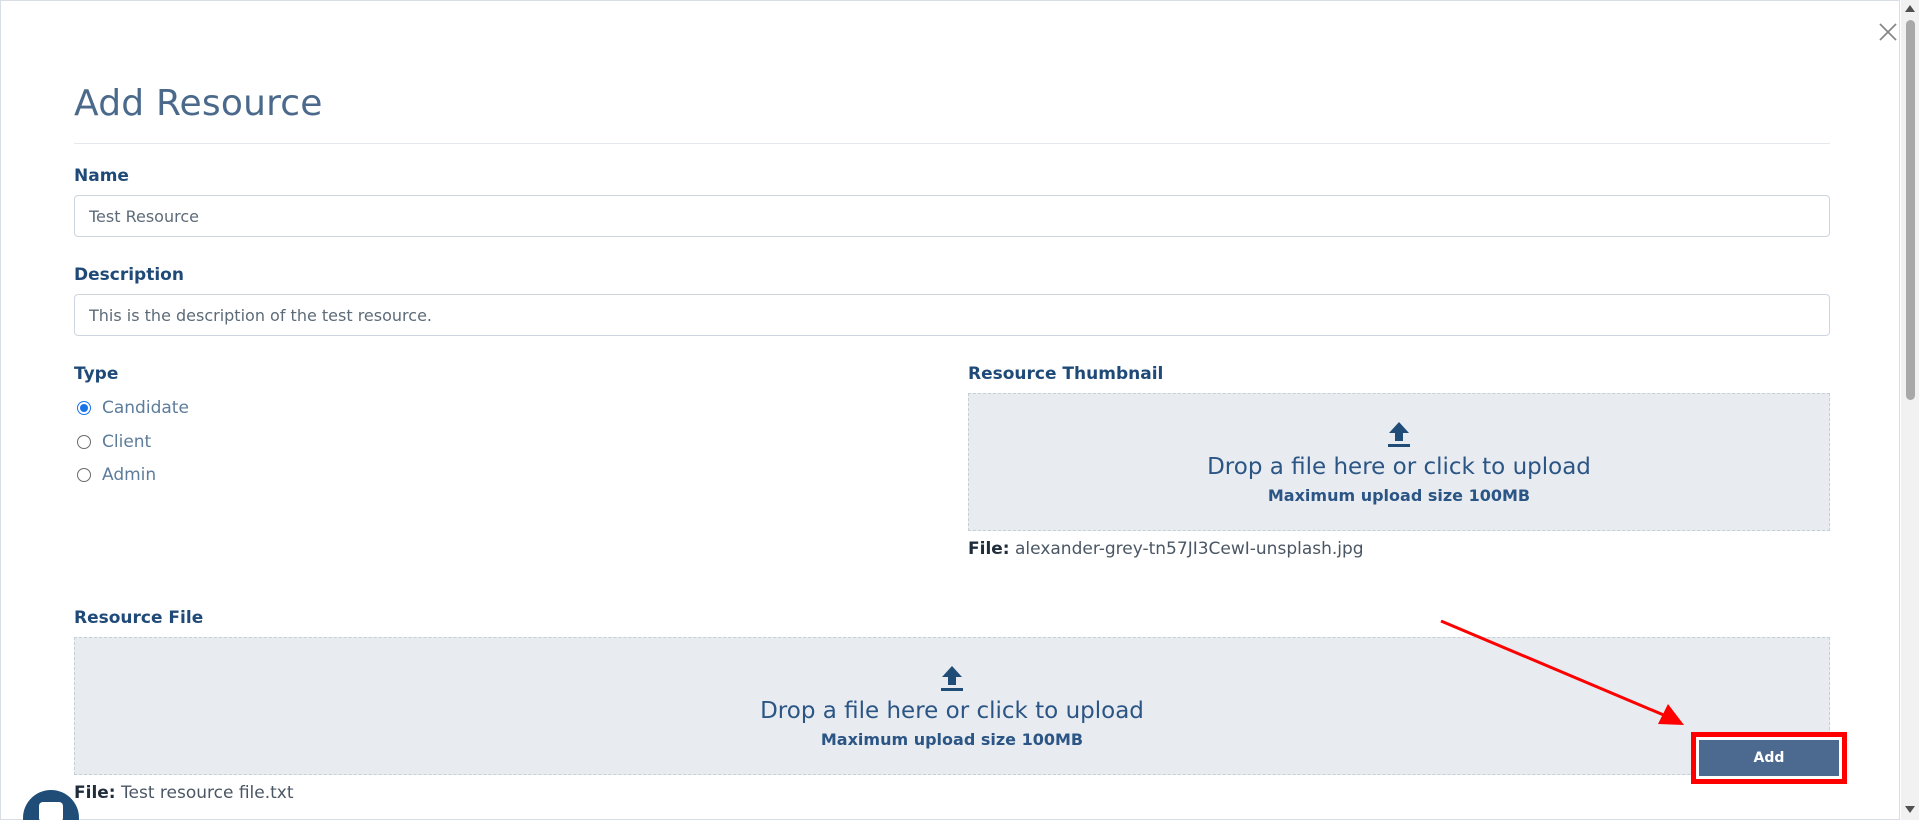 Image resolution: width=1919 pixels, height=820 pixels. I want to click on type-option-label: Admin, so click(129, 475).